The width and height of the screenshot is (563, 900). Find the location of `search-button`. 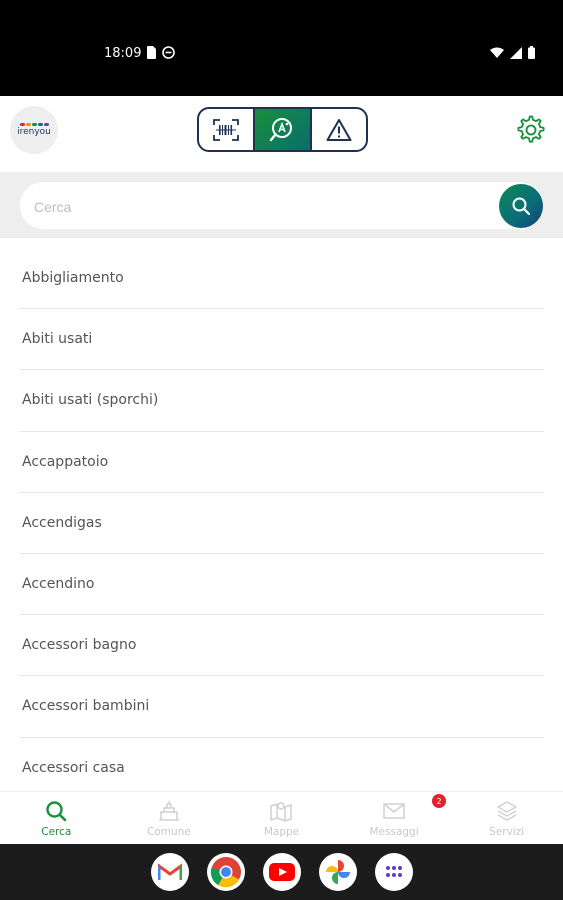

search-button is located at coordinates (521, 206).